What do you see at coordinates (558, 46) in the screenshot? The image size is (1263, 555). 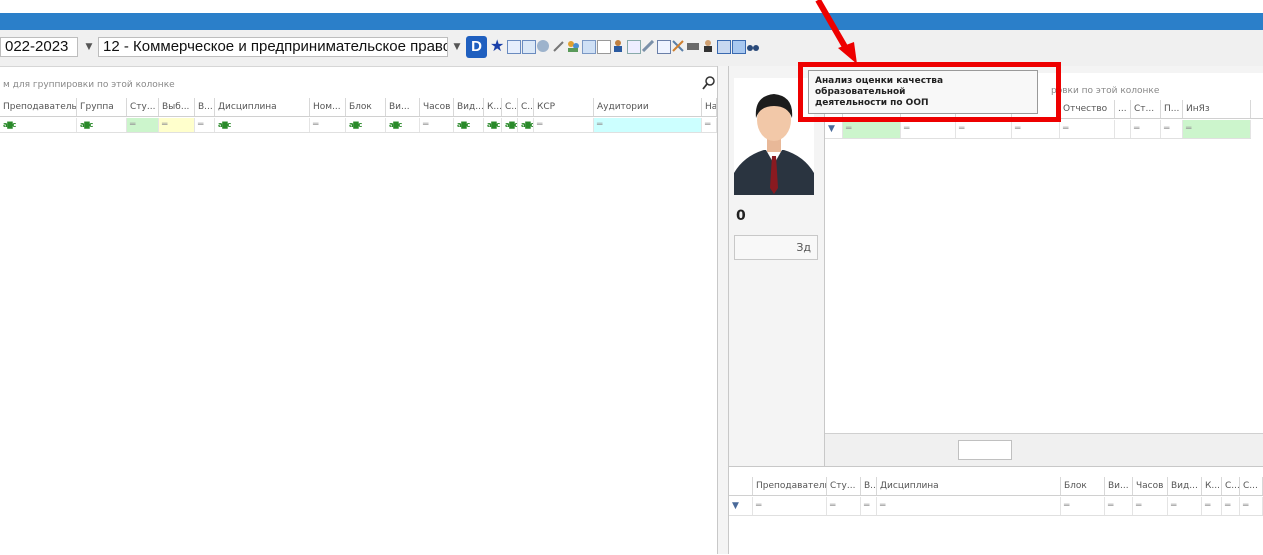 I see `pencil-icon` at bounding box center [558, 46].